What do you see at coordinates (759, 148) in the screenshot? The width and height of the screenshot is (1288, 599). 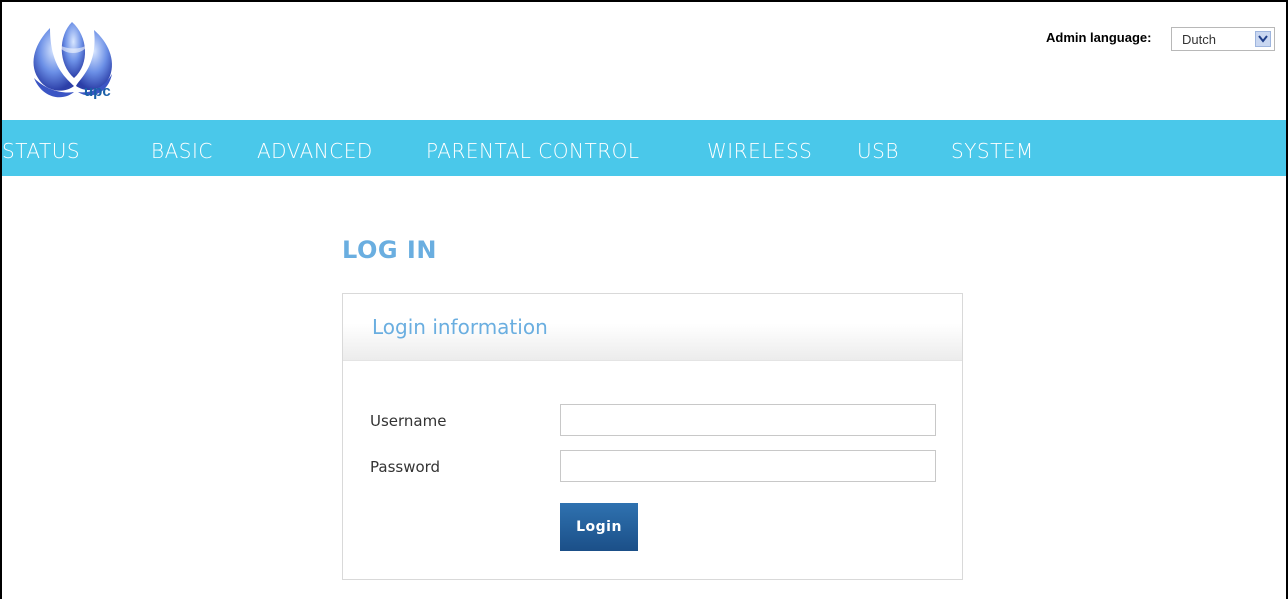 I see `nav-item-wireless: WIRELESS` at bounding box center [759, 148].